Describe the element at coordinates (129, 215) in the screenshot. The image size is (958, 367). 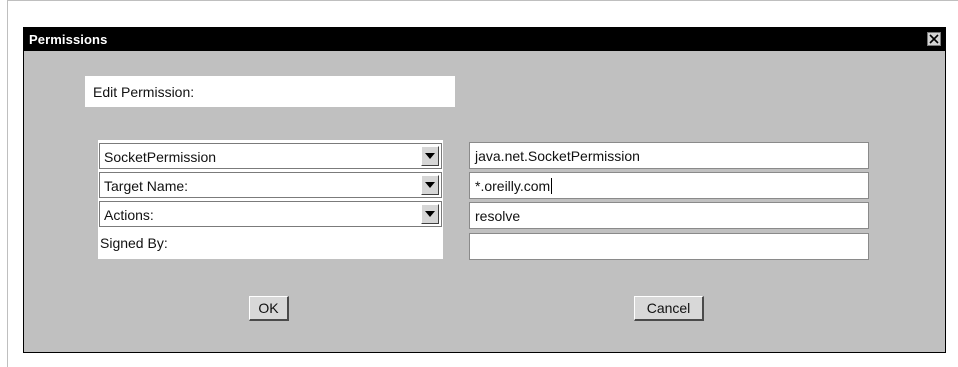
I see `actions-value: Actions:` at that location.